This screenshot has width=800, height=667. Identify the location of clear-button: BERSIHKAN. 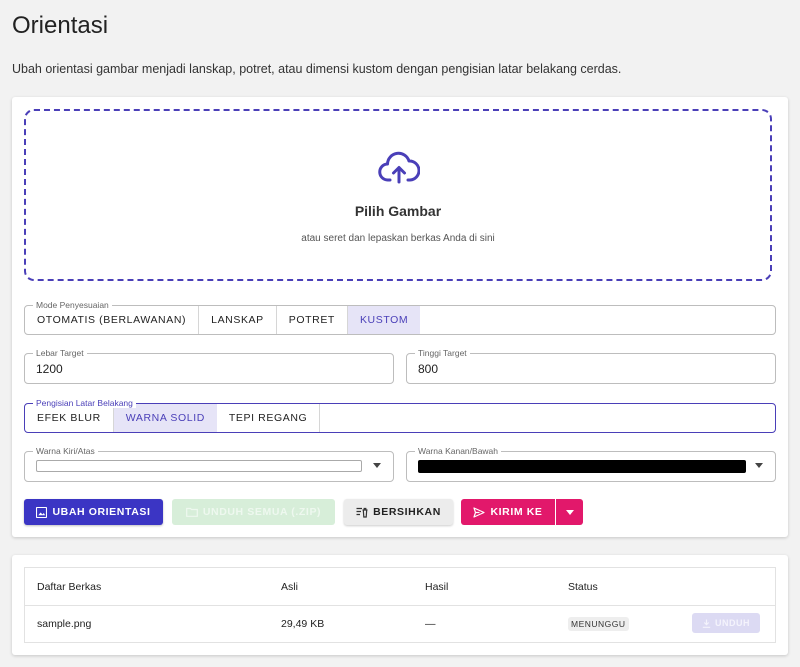
(398, 512).